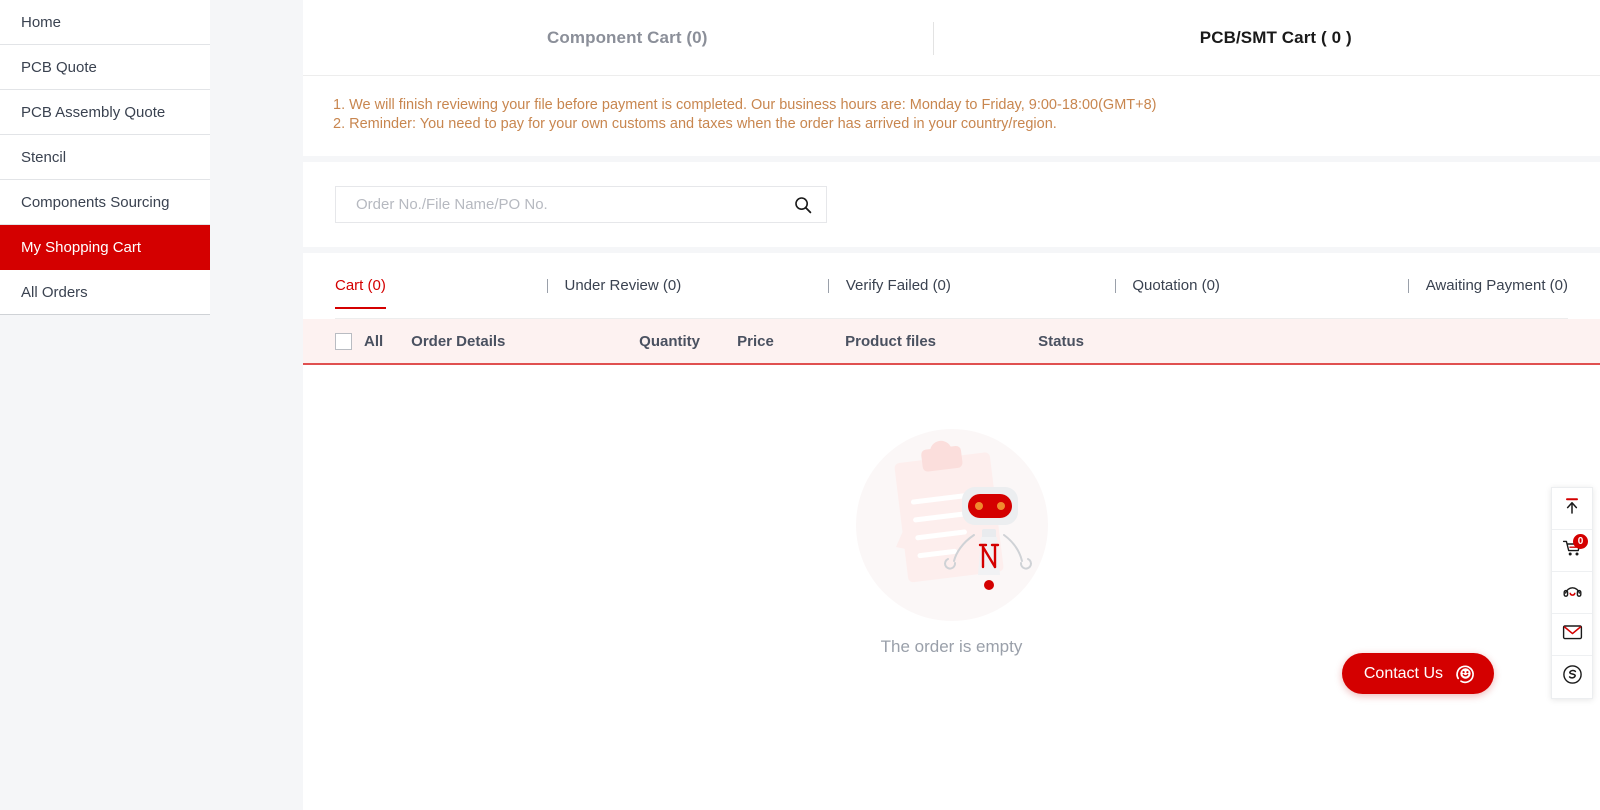 The height and width of the screenshot is (810, 1600). I want to click on empty-state-text: The order is empty, so click(951, 646).